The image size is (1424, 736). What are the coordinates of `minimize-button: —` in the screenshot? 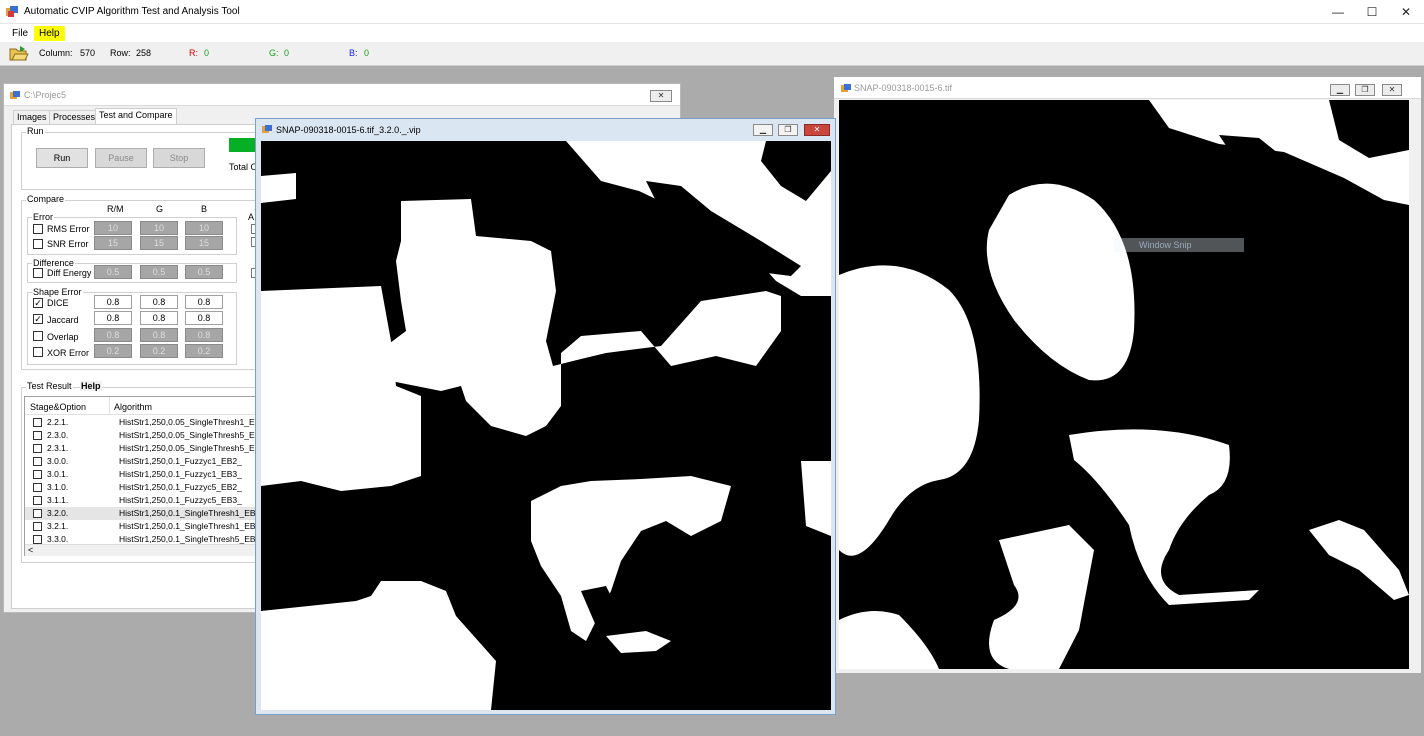 It's located at (1338, 12).